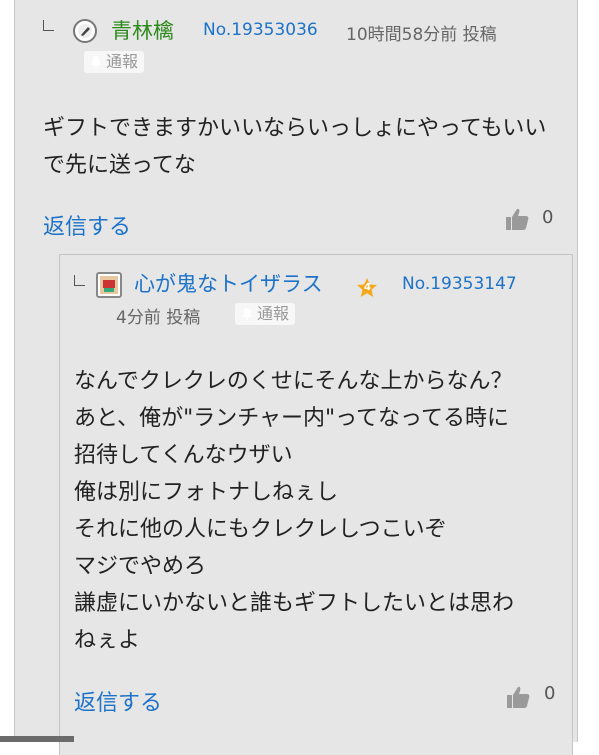  What do you see at coordinates (421, 35) in the screenshot?
I see `post-time: 10時間58分前 投稿` at bounding box center [421, 35].